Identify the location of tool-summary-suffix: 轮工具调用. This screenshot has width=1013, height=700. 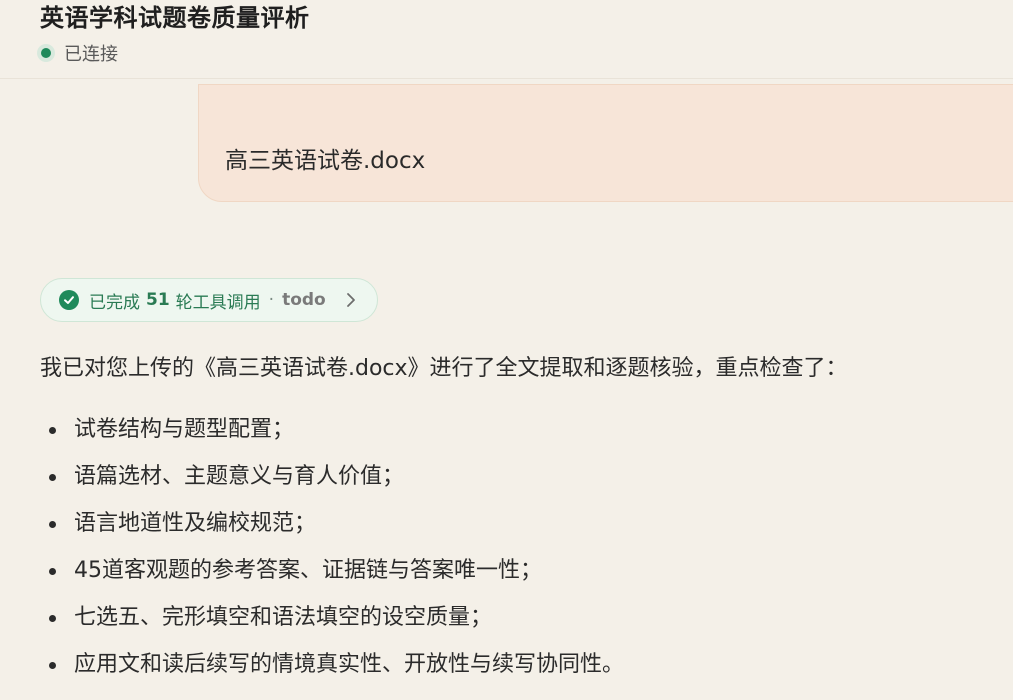
(218, 302).